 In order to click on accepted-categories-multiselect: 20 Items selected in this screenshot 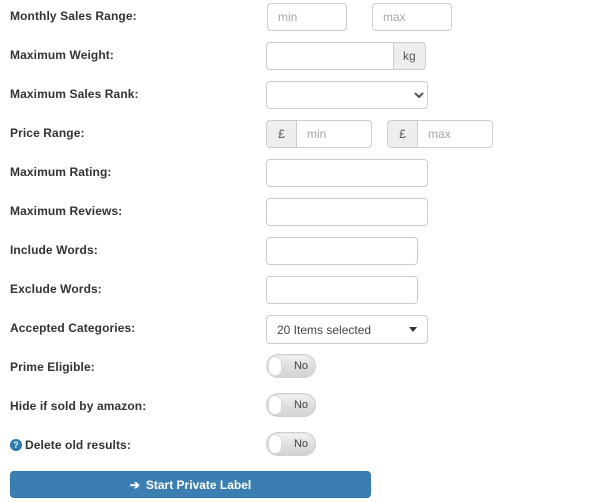, I will do `click(347, 329)`.